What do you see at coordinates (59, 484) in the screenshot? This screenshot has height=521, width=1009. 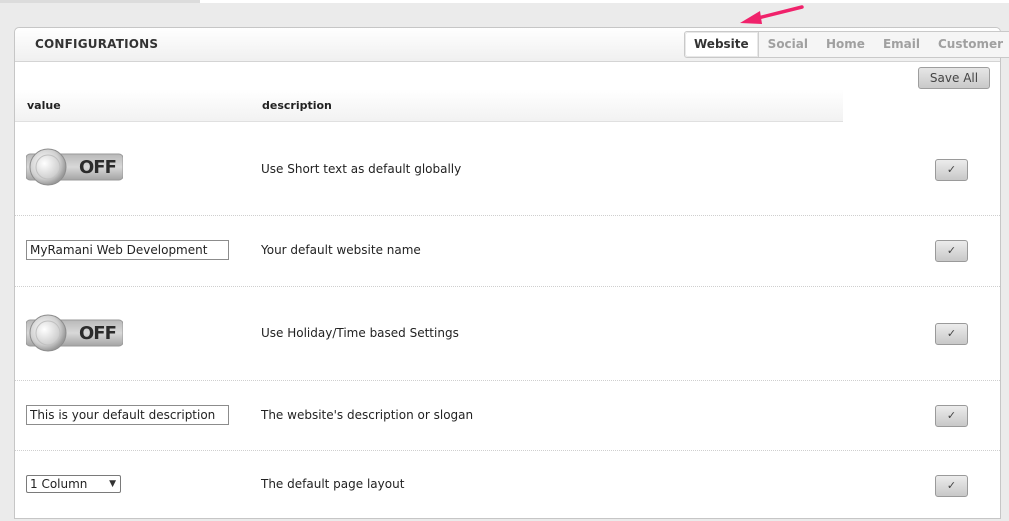 I see `select-value: 1 Column` at bounding box center [59, 484].